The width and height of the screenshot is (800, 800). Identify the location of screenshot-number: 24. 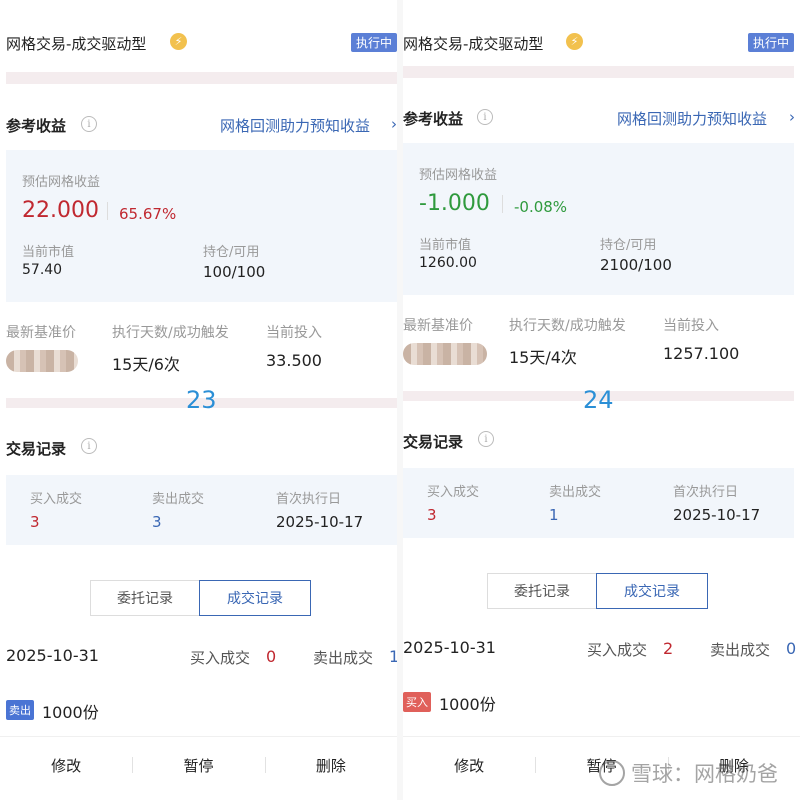
(598, 400).